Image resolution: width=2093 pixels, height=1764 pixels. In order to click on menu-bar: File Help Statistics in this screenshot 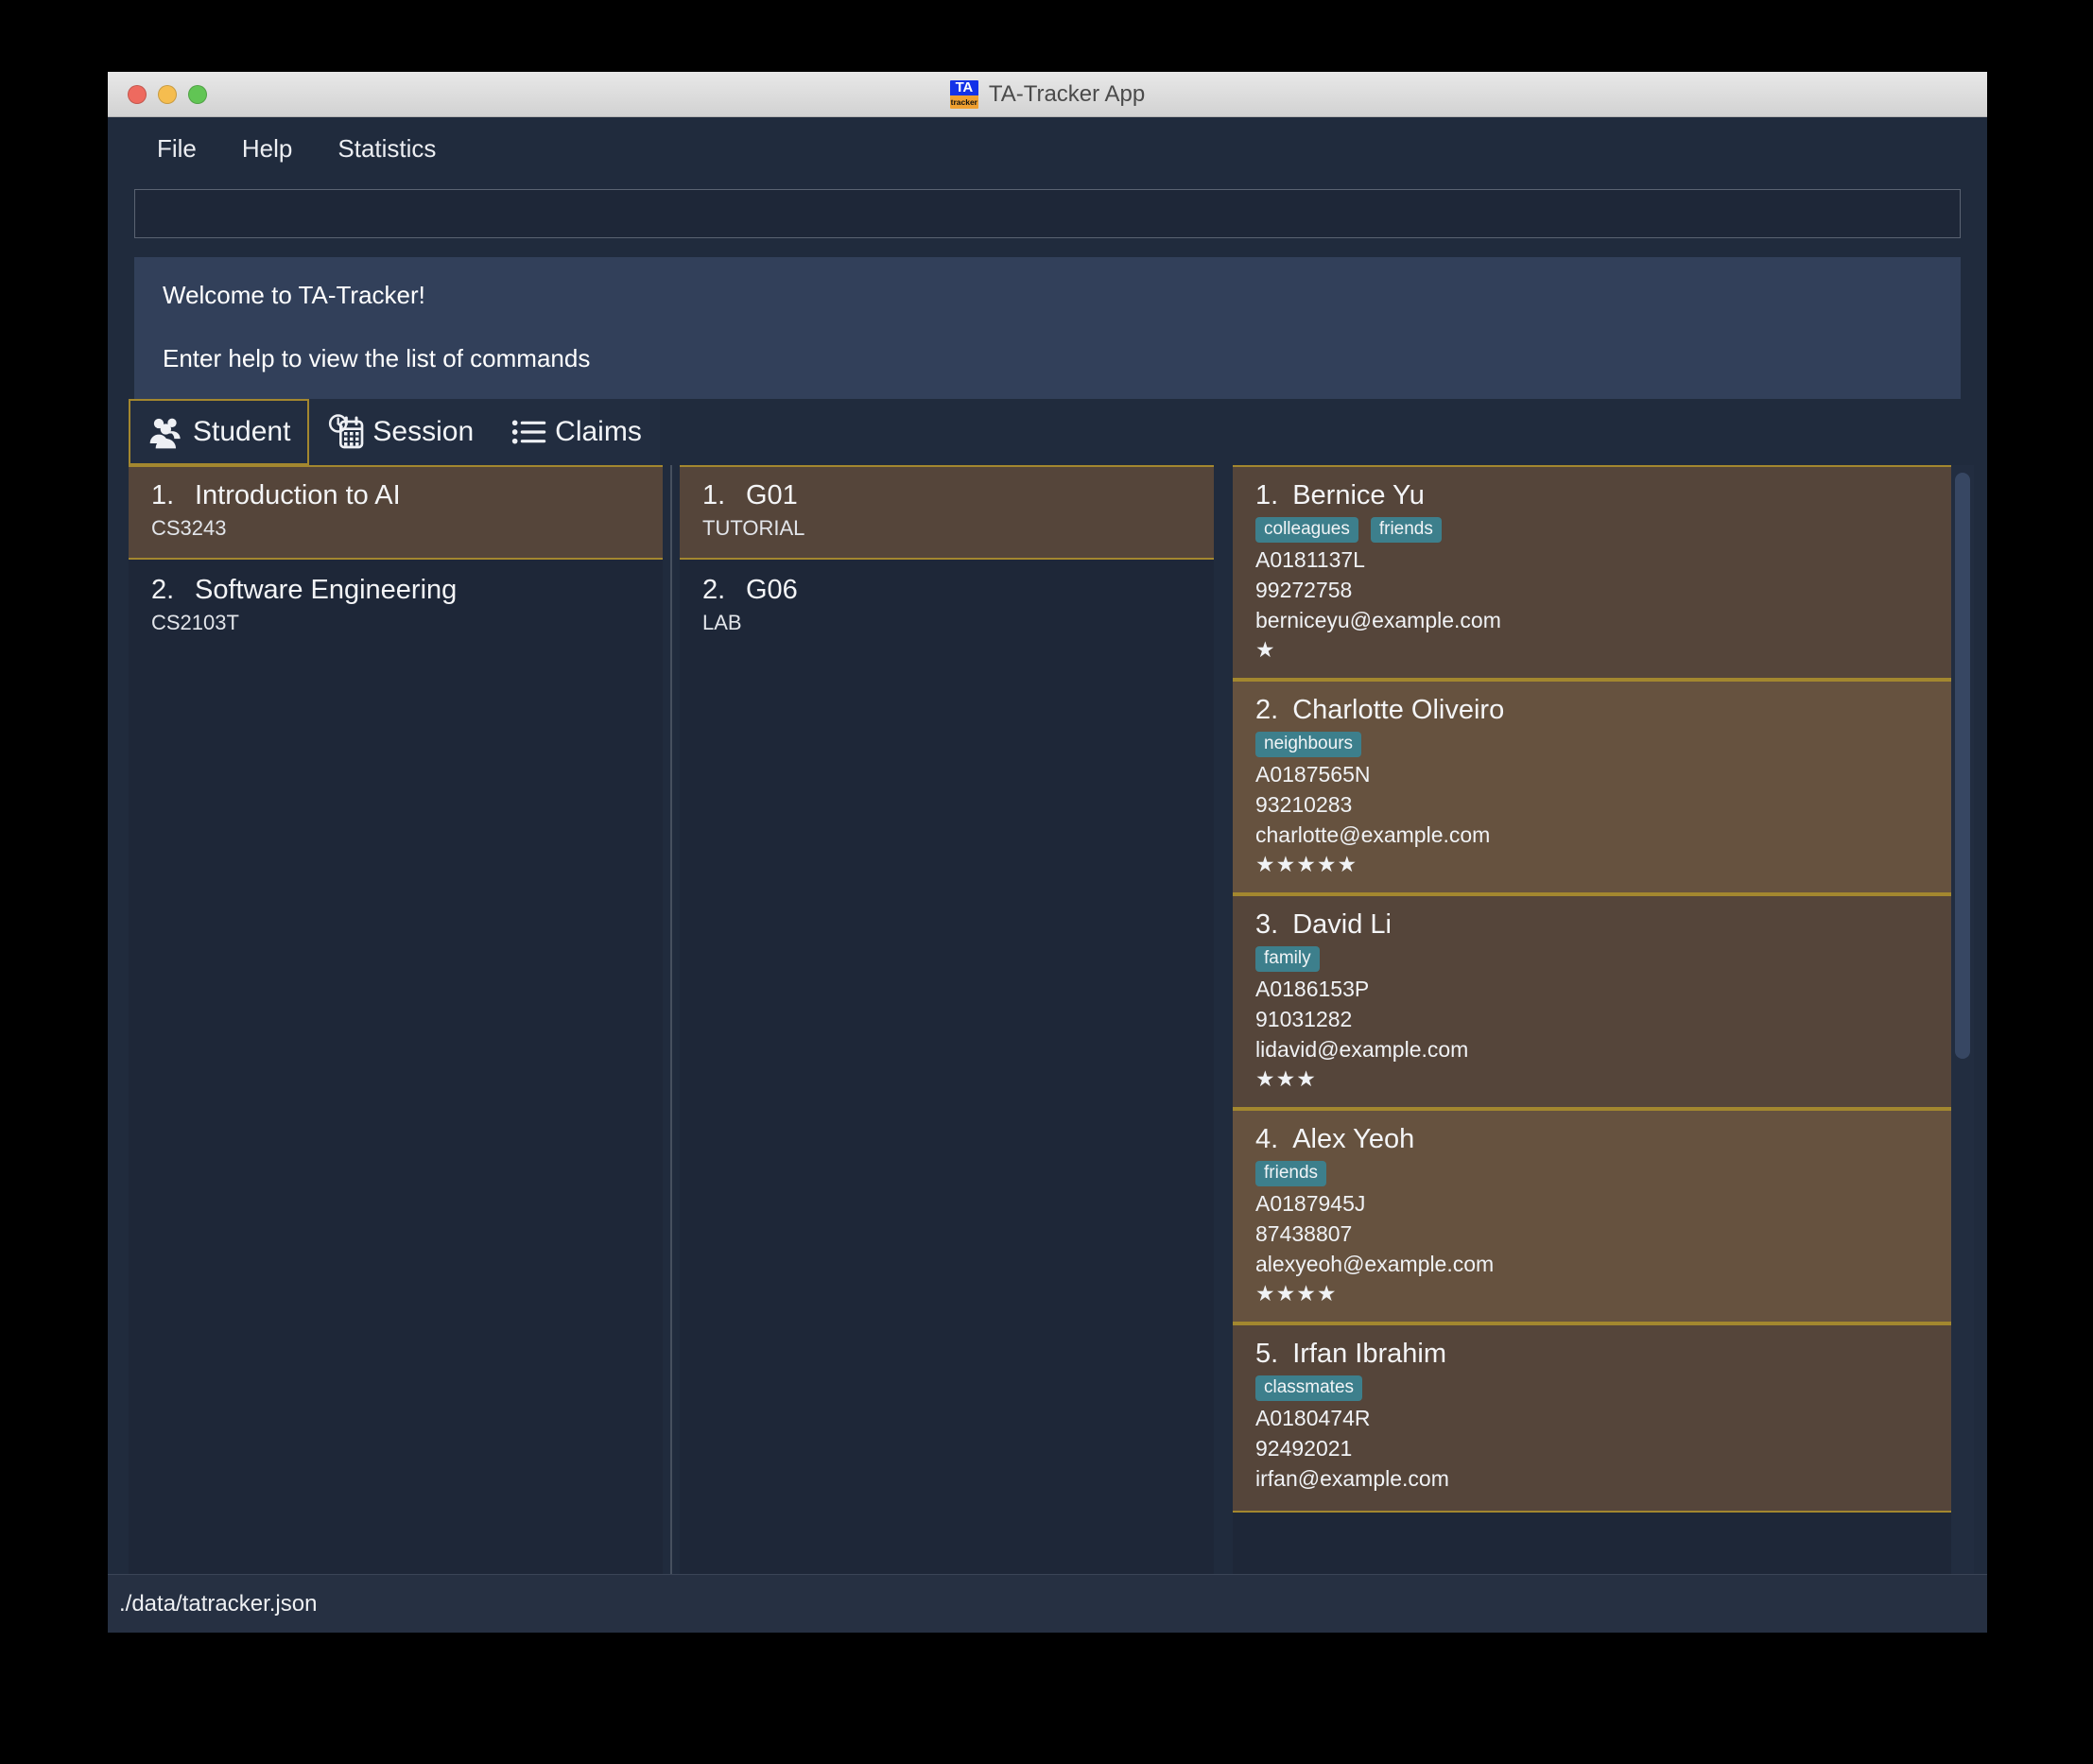, I will do `click(1047, 148)`.